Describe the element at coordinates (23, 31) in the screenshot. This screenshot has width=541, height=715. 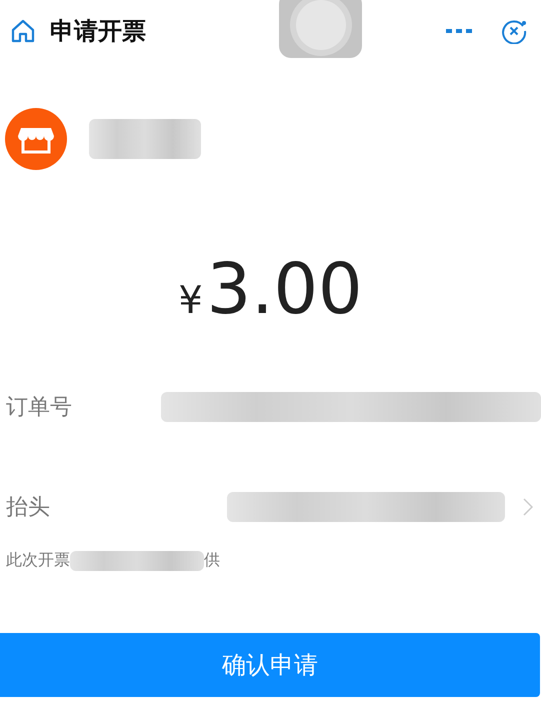
I see `home-icon` at that location.